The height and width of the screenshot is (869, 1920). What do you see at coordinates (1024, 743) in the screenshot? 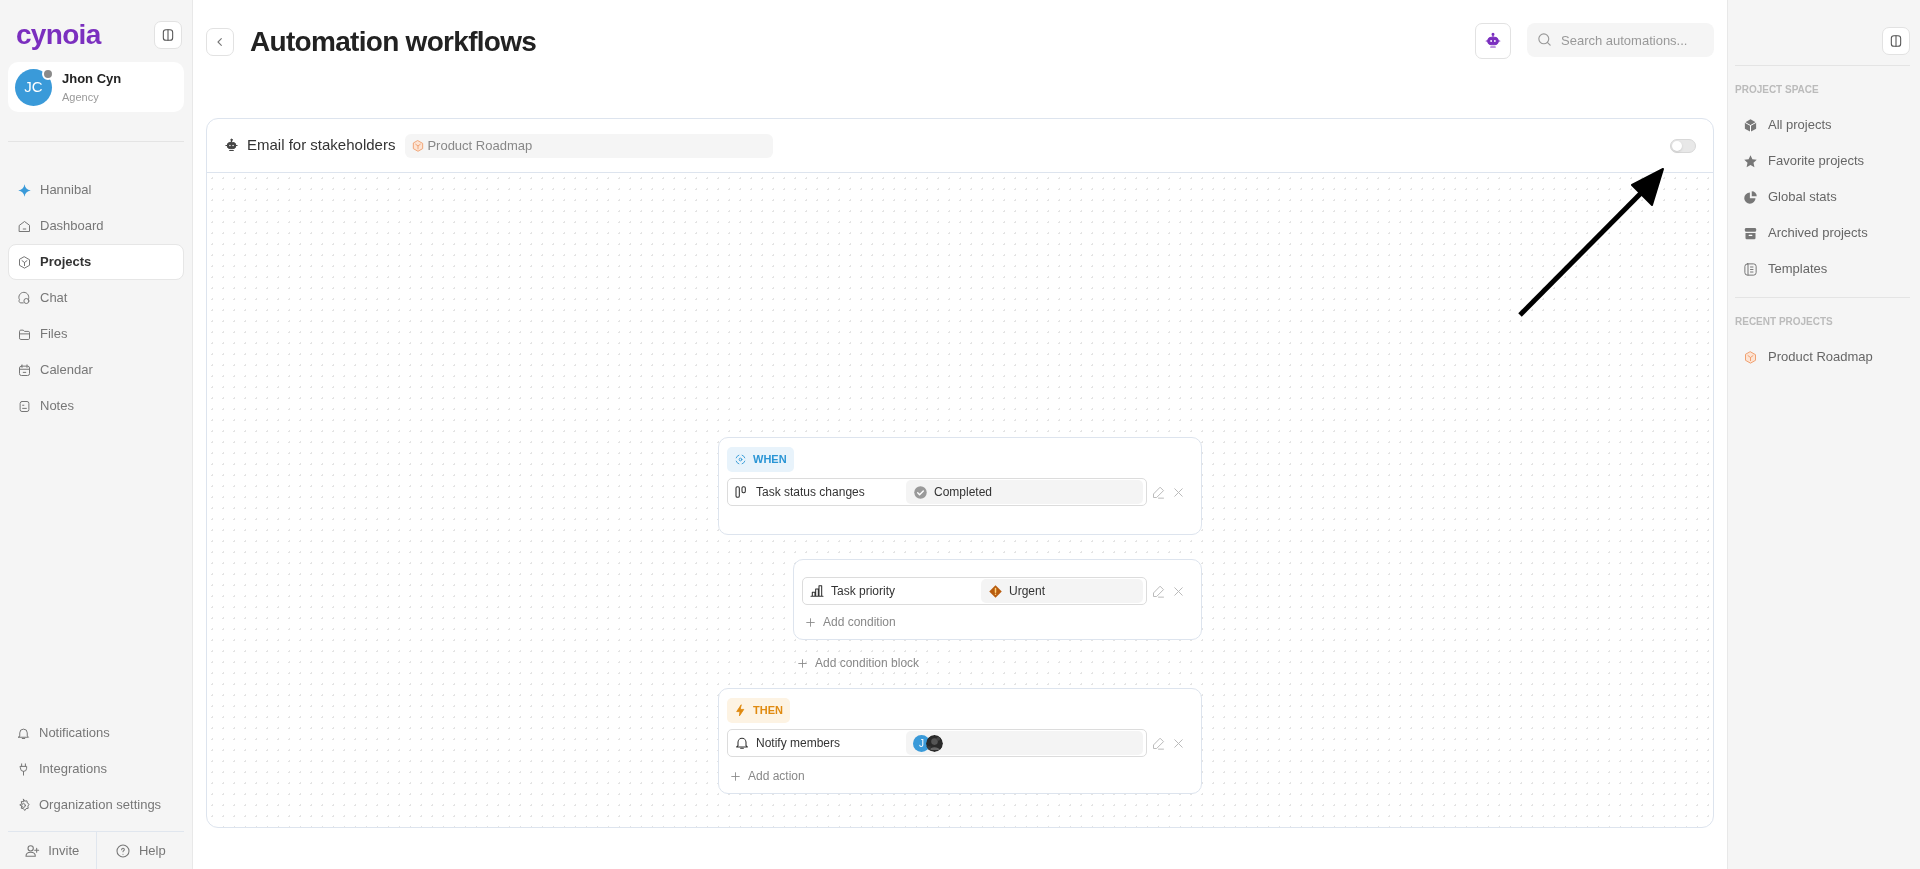
I see `value-field: J` at bounding box center [1024, 743].